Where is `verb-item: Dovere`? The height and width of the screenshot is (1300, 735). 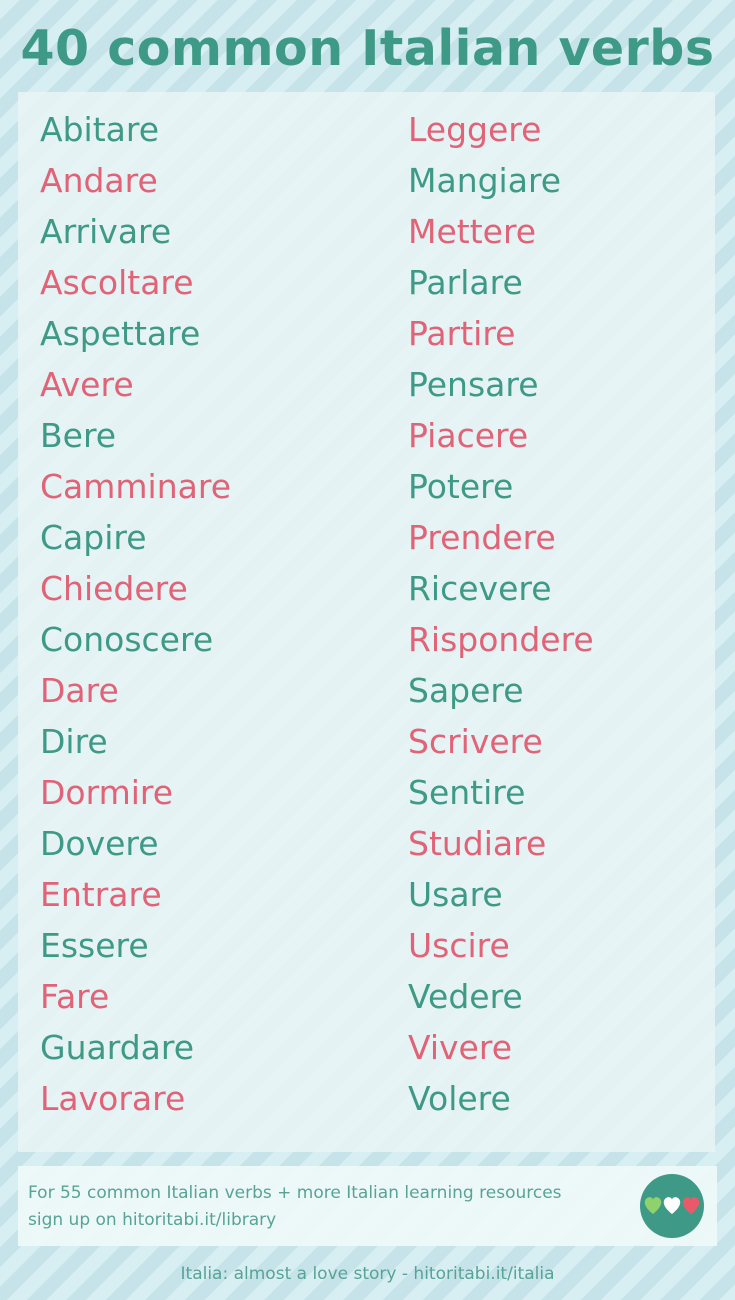 verb-item: Dovere is located at coordinates (99, 843).